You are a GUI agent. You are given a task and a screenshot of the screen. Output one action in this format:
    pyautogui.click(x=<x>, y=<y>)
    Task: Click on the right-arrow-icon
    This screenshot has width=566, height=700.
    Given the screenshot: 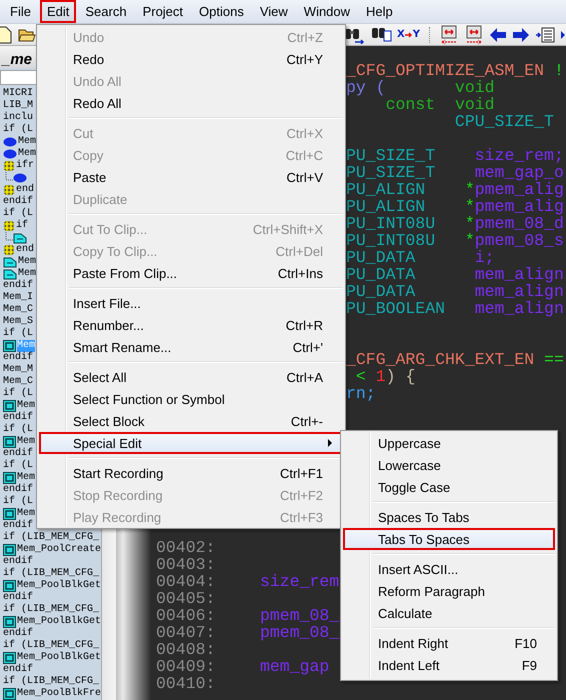 What is the action you would take?
    pyautogui.click(x=521, y=35)
    